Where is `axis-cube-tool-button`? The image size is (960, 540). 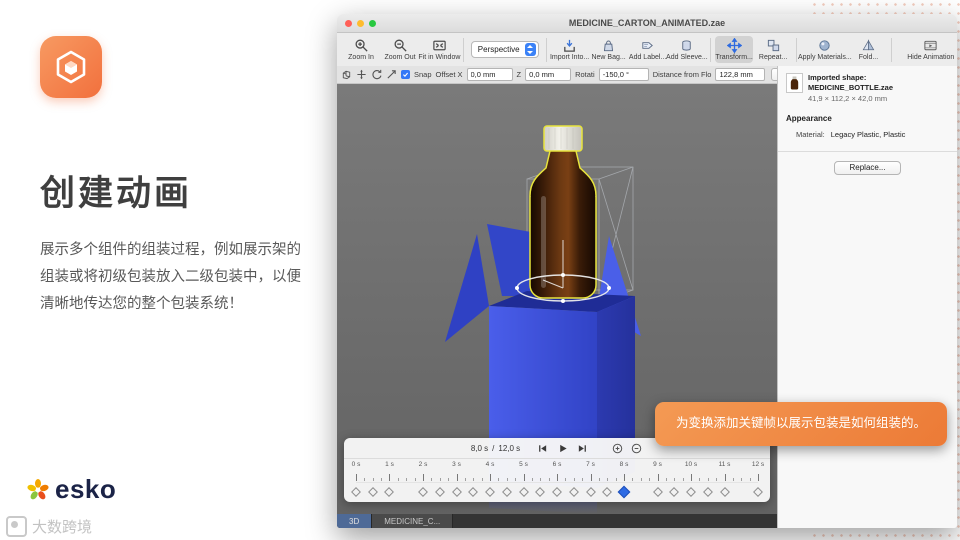 axis-cube-tool-button is located at coordinates (346, 75).